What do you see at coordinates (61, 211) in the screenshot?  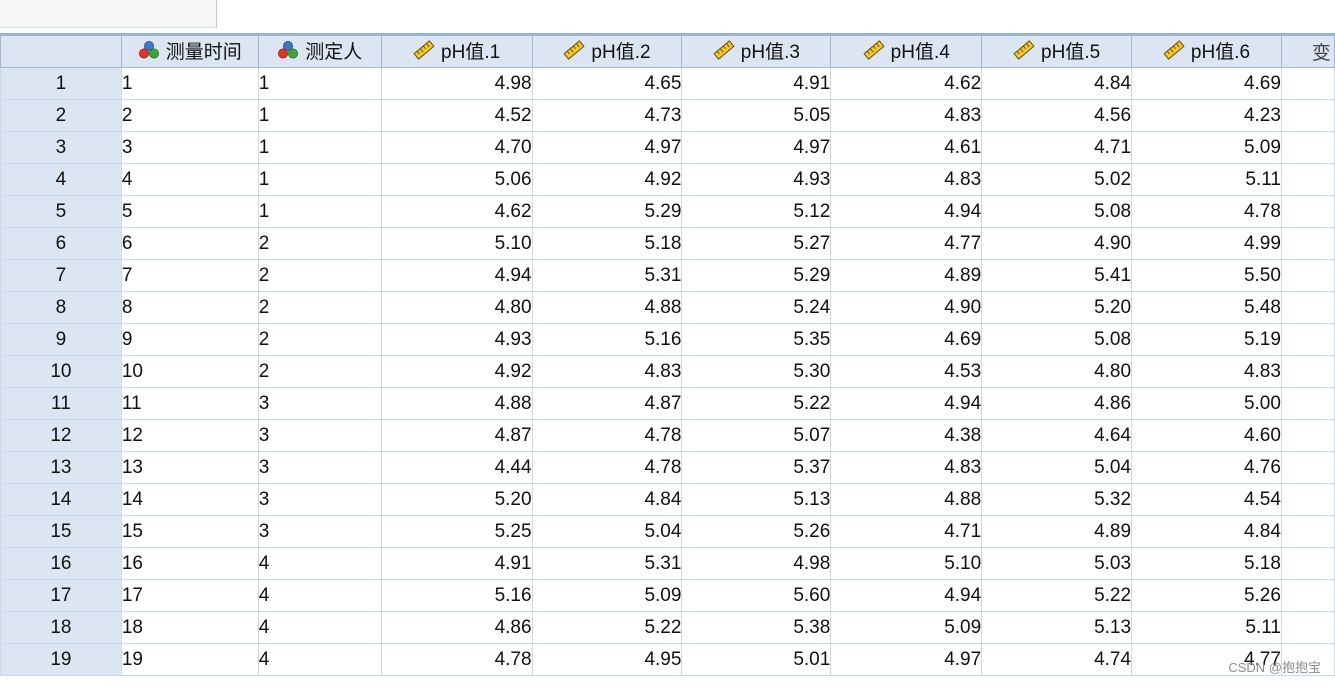 I see `row-number: 5` at bounding box center [61, 211].